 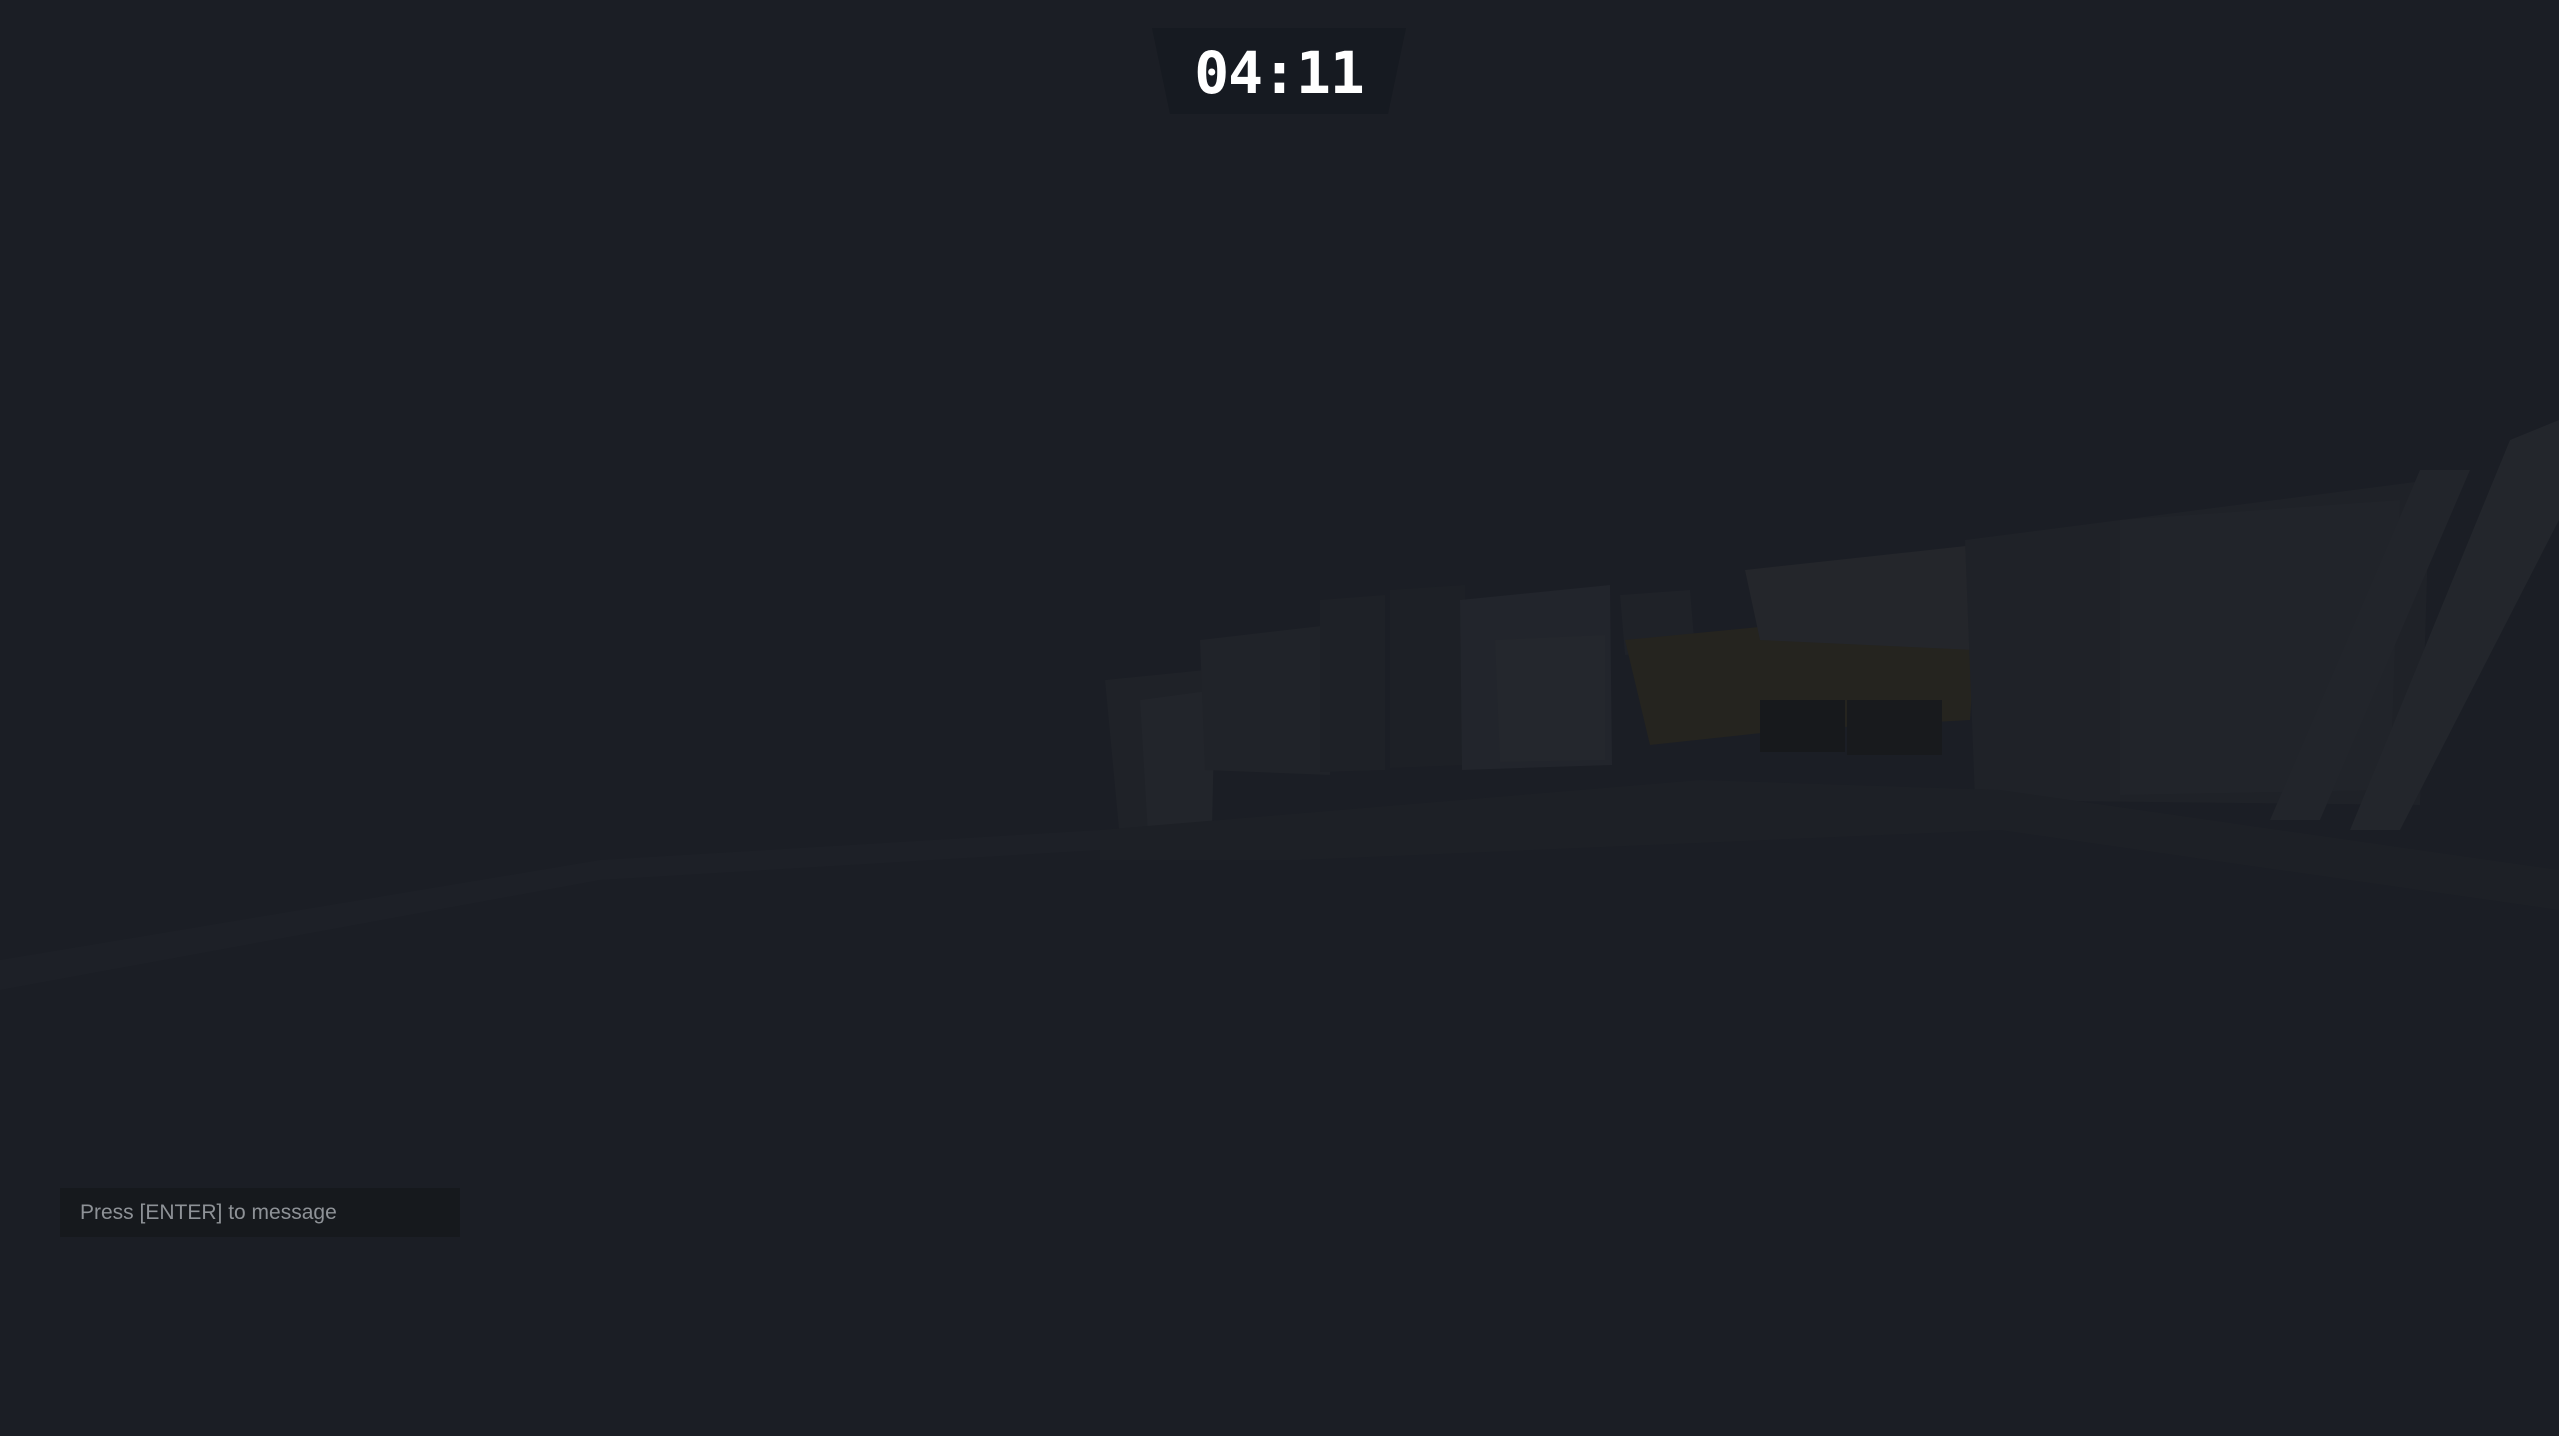 What do you see at coordinates (1860, 597) in the screenshot?
I see `speckled-wall` at bounding box center [1860, 597].